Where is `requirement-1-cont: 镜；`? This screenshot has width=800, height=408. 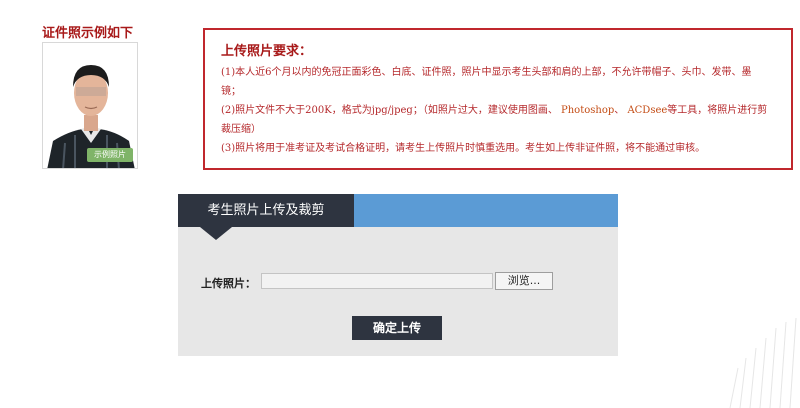 requirement-1-cont: 镜； is located at coordinates (231, 91).